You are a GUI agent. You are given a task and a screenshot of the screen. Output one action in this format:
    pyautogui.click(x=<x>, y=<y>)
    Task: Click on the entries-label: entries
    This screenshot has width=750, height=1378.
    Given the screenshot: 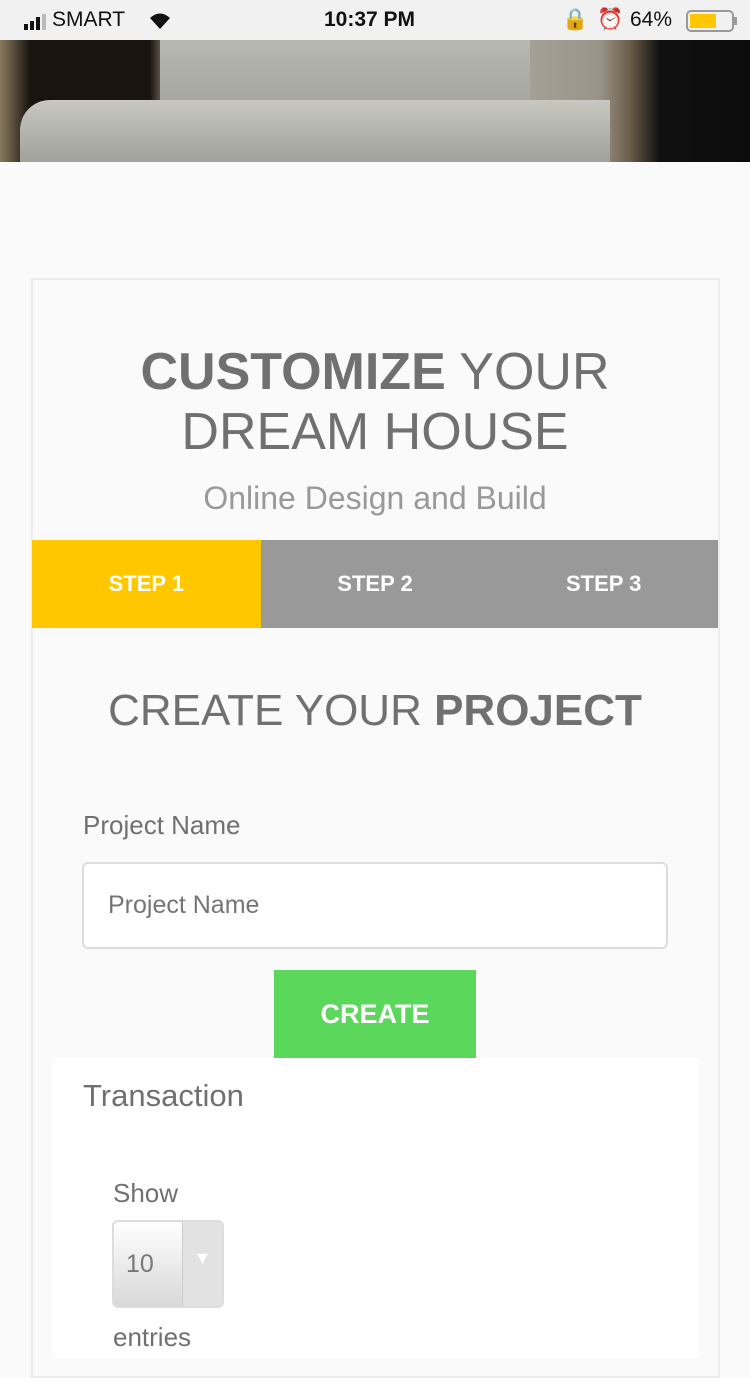 What is the action you would take?
    pyautogui.click(x=152, y=1337)
    